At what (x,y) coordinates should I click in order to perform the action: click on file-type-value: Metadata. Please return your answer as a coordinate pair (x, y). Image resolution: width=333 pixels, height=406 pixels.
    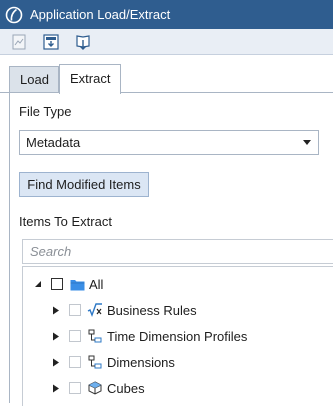
    Looking at the image, I should click on (53, 142).